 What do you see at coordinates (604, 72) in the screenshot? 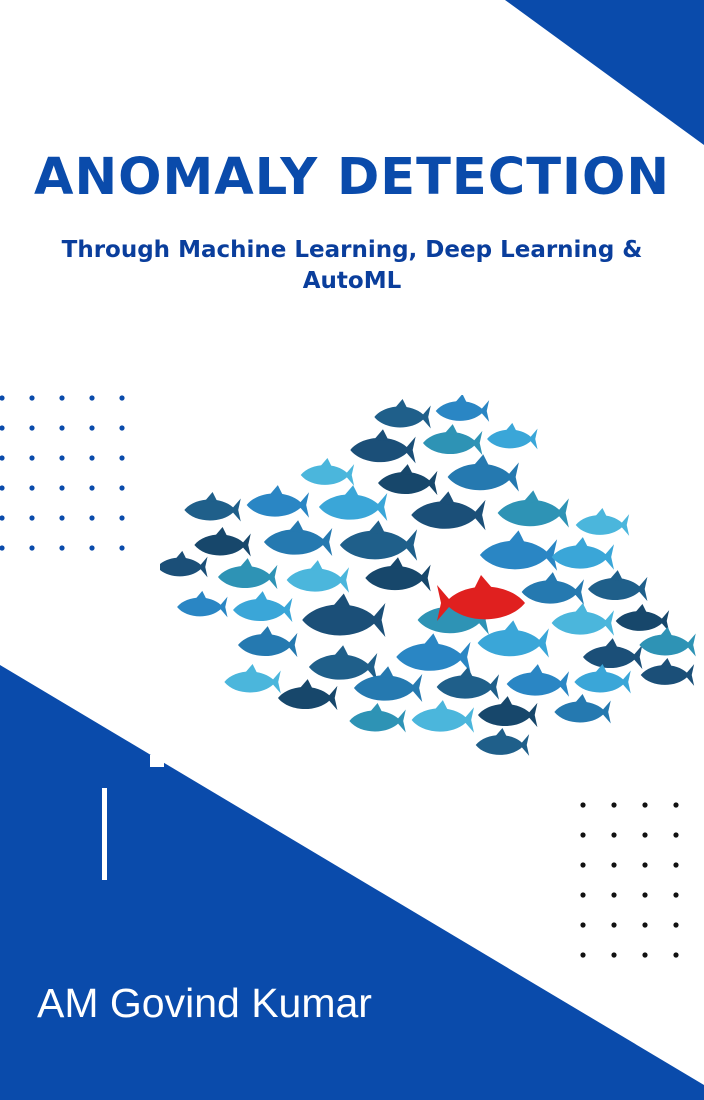
I see `top-right-blue-triangle` at bounding box center [604, 72].